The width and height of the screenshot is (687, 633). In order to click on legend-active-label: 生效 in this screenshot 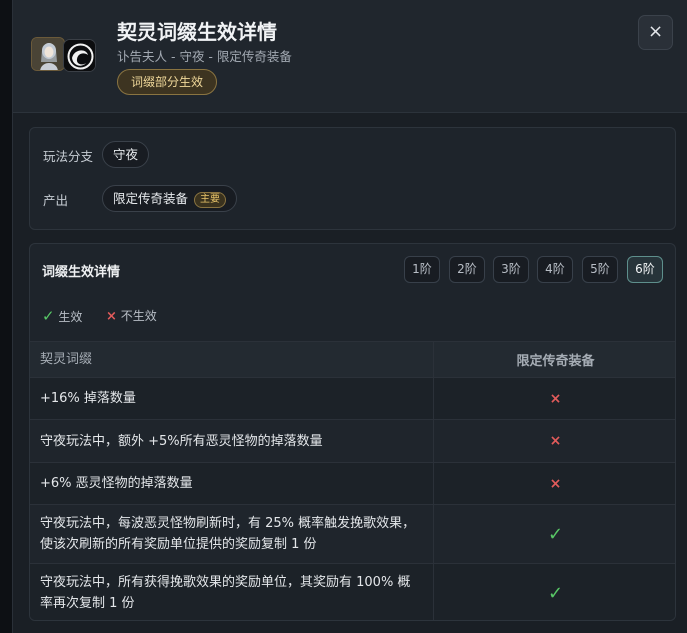, I will do `click(70, 317)`.